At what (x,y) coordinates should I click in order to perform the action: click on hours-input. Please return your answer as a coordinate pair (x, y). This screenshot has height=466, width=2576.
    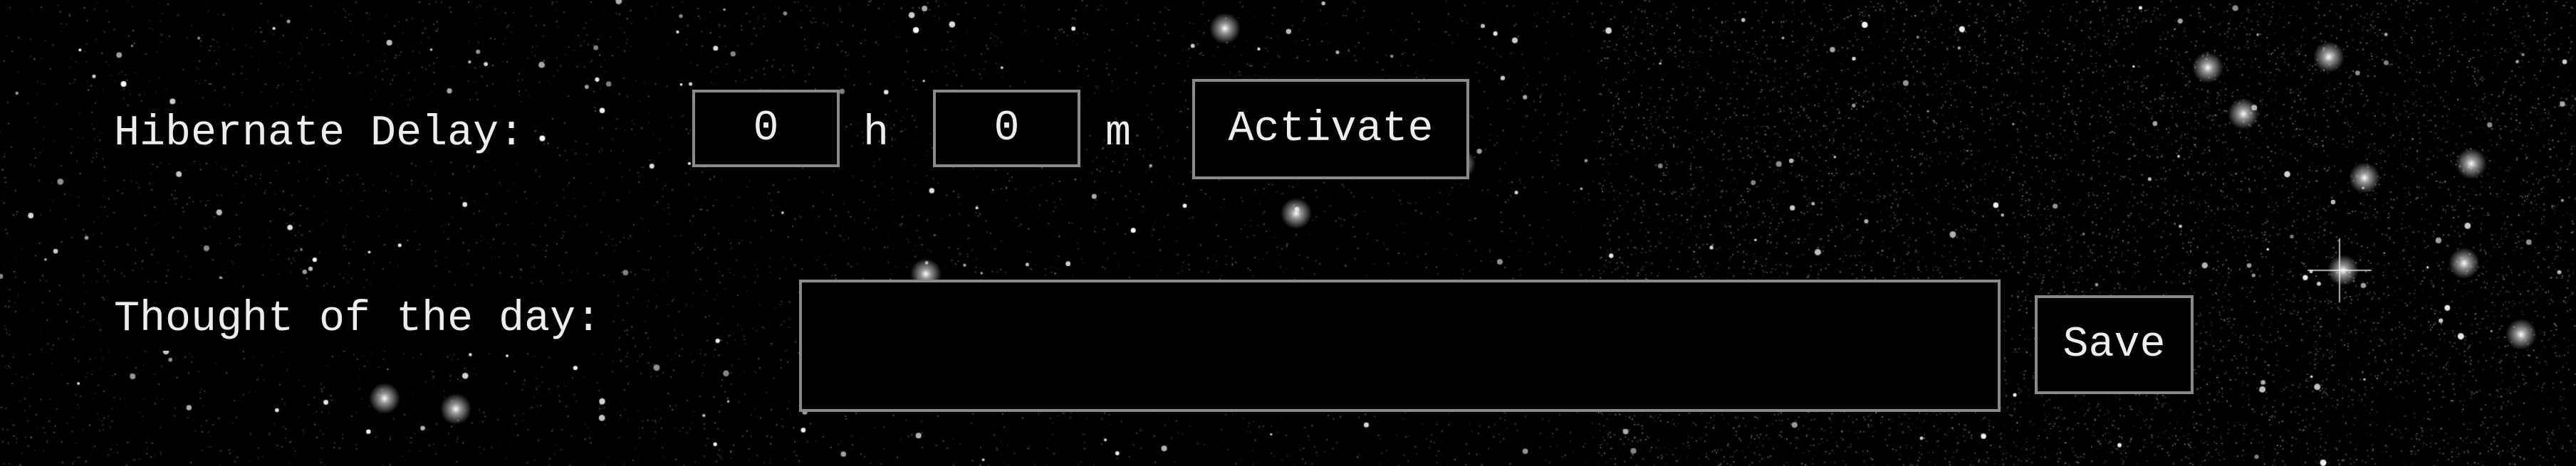
    Looking at the image, I should click on (766, 128).